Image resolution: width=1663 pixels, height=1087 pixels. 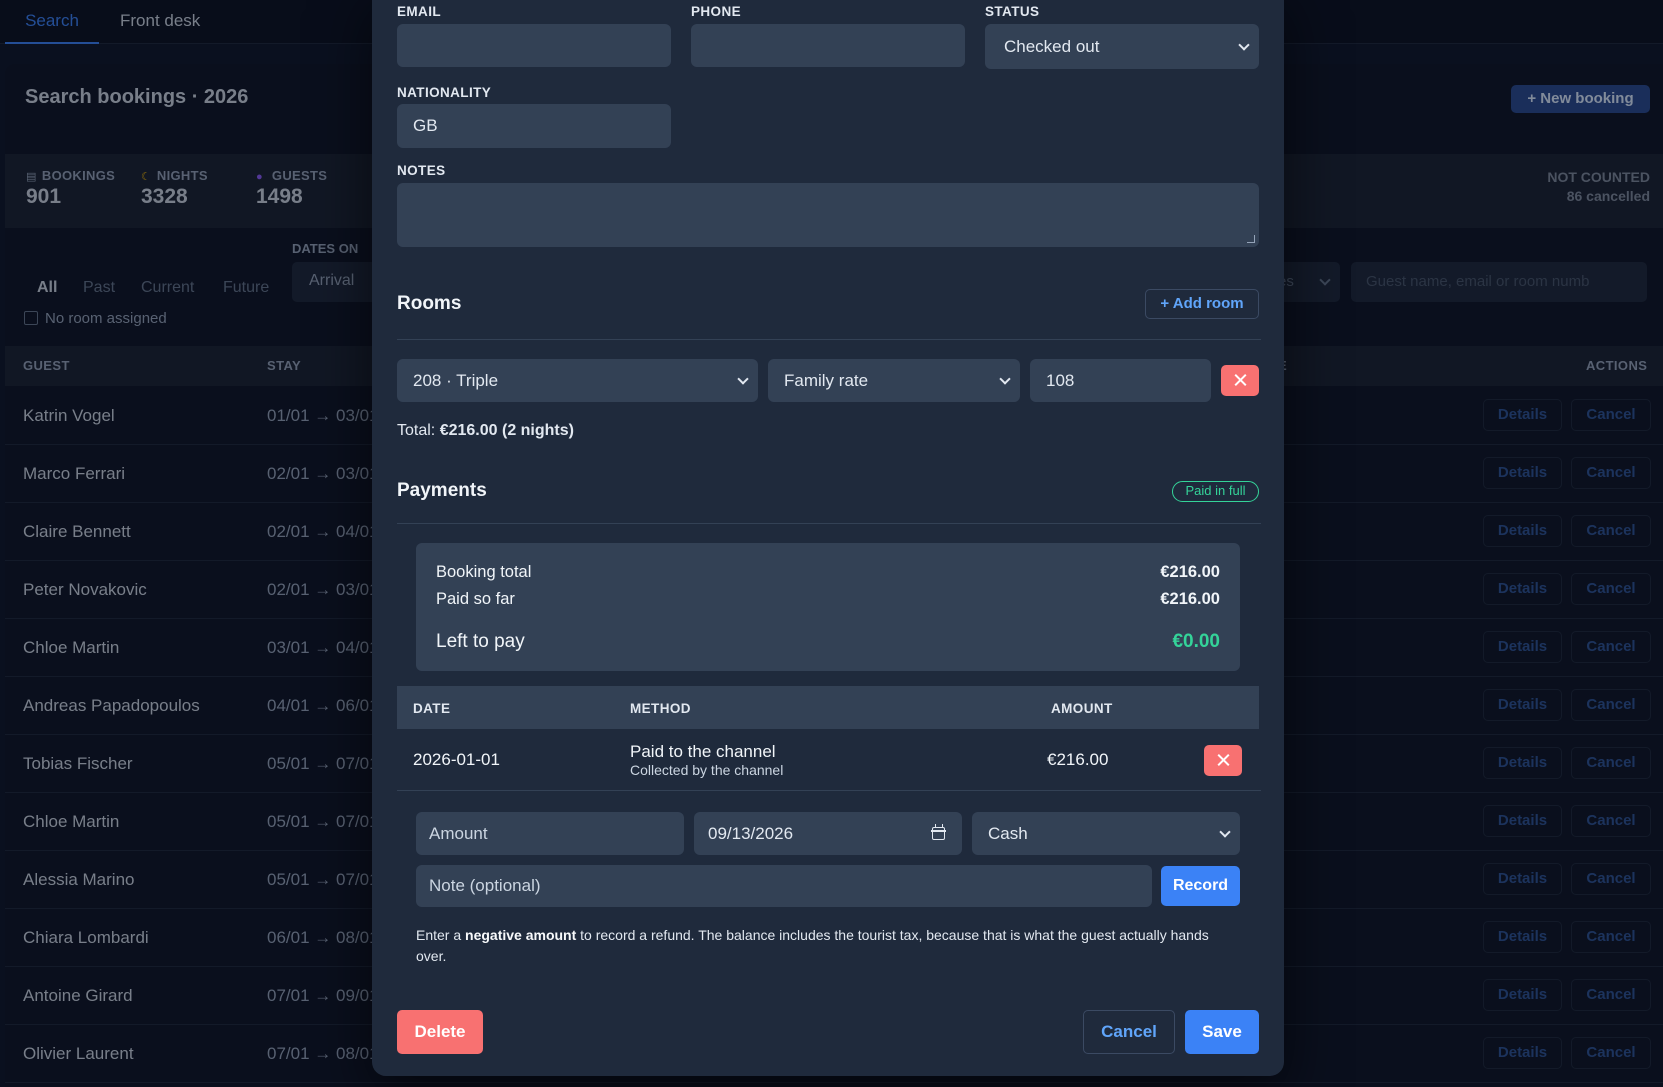 What do you see at coordinates (1129, 1032) in the screenshot?
I see `cancel-button: Cancel` at bounding box center [1129, 1032].